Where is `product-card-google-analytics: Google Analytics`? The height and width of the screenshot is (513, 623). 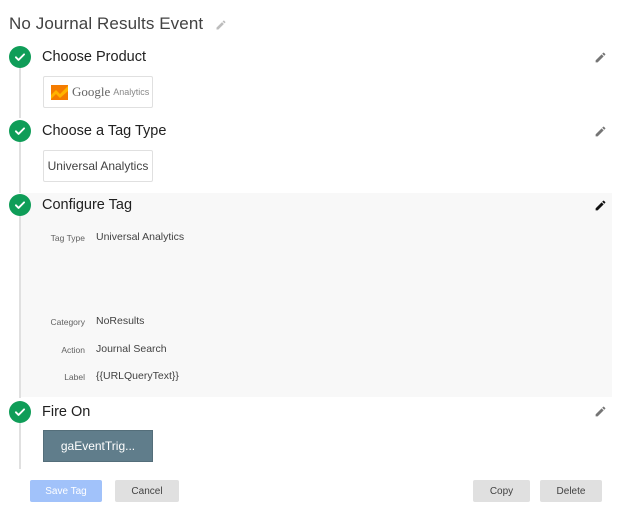 product-card-google-analytics: Google Analytics is located at coordinates (98, 92).